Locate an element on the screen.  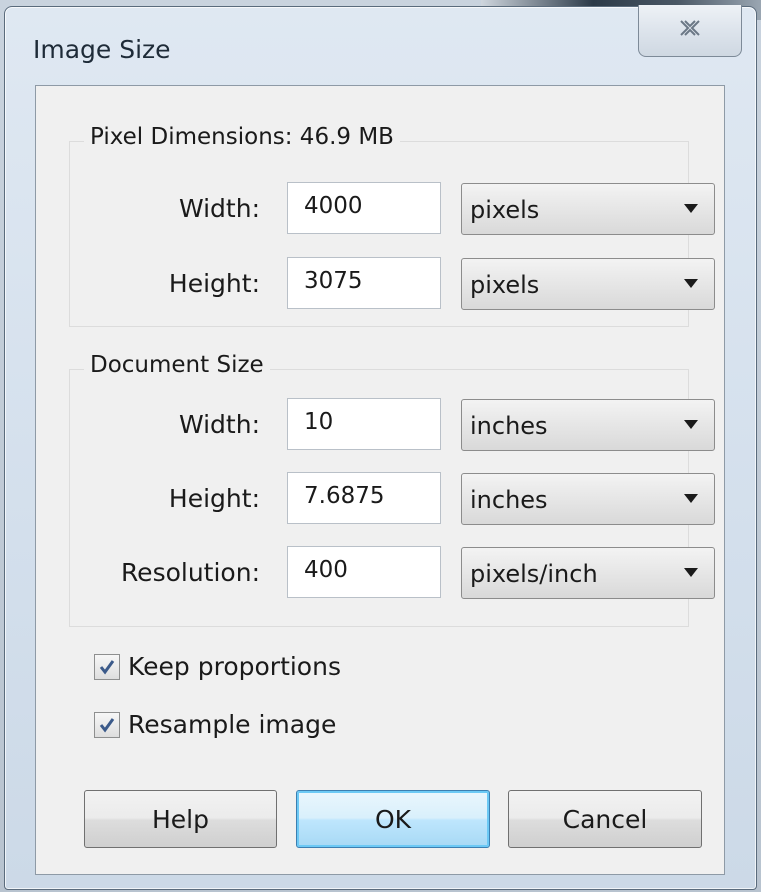
resample-image-checkbox is located at coordinates (107, 725).